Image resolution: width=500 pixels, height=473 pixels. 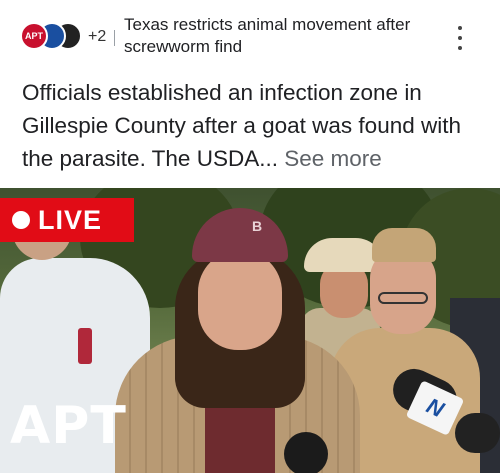 I want to click on extra-sources-count: +2, so click(x=97, y=37).